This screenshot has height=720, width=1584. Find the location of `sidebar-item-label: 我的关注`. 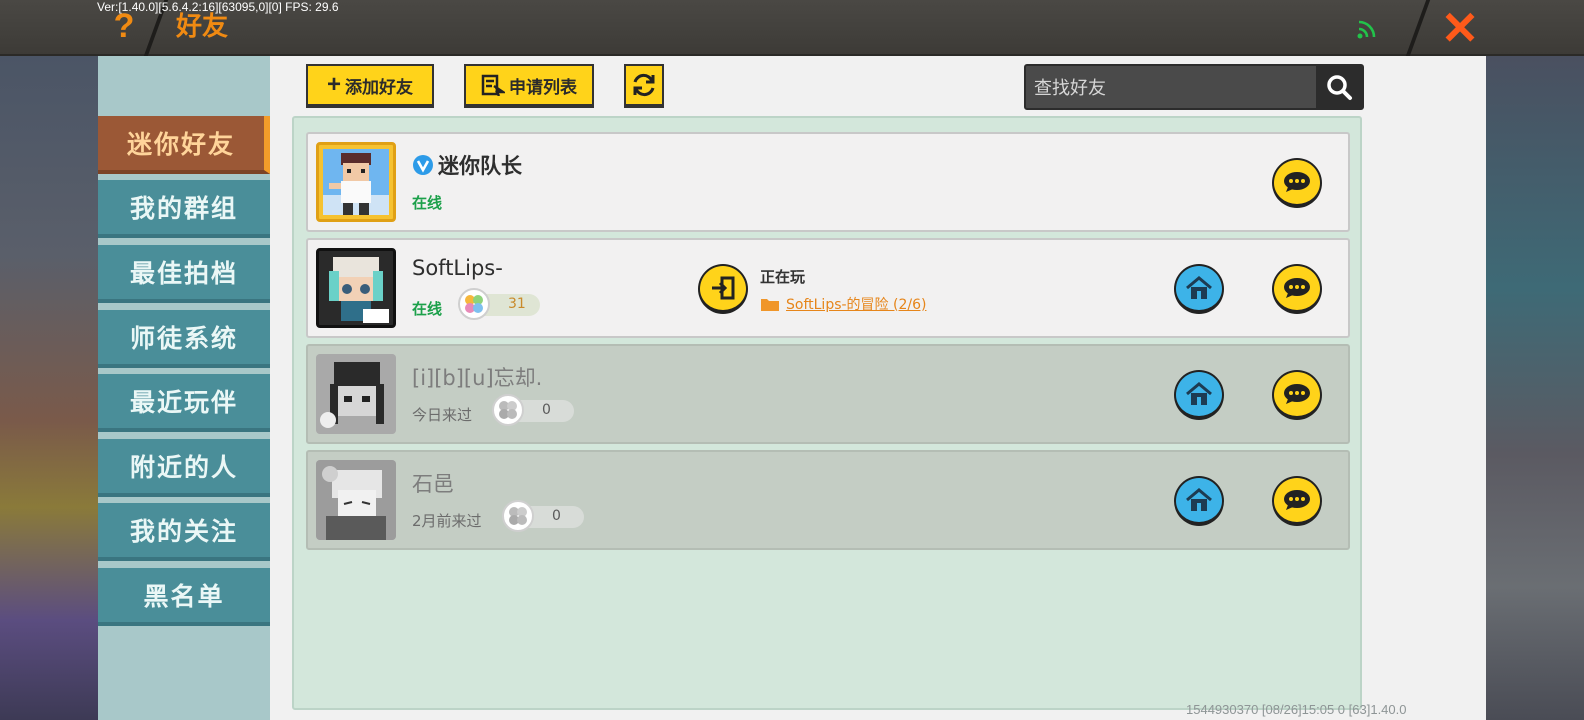

sidebar-item-label: 我的关注 is located at coordinates (183, 531).